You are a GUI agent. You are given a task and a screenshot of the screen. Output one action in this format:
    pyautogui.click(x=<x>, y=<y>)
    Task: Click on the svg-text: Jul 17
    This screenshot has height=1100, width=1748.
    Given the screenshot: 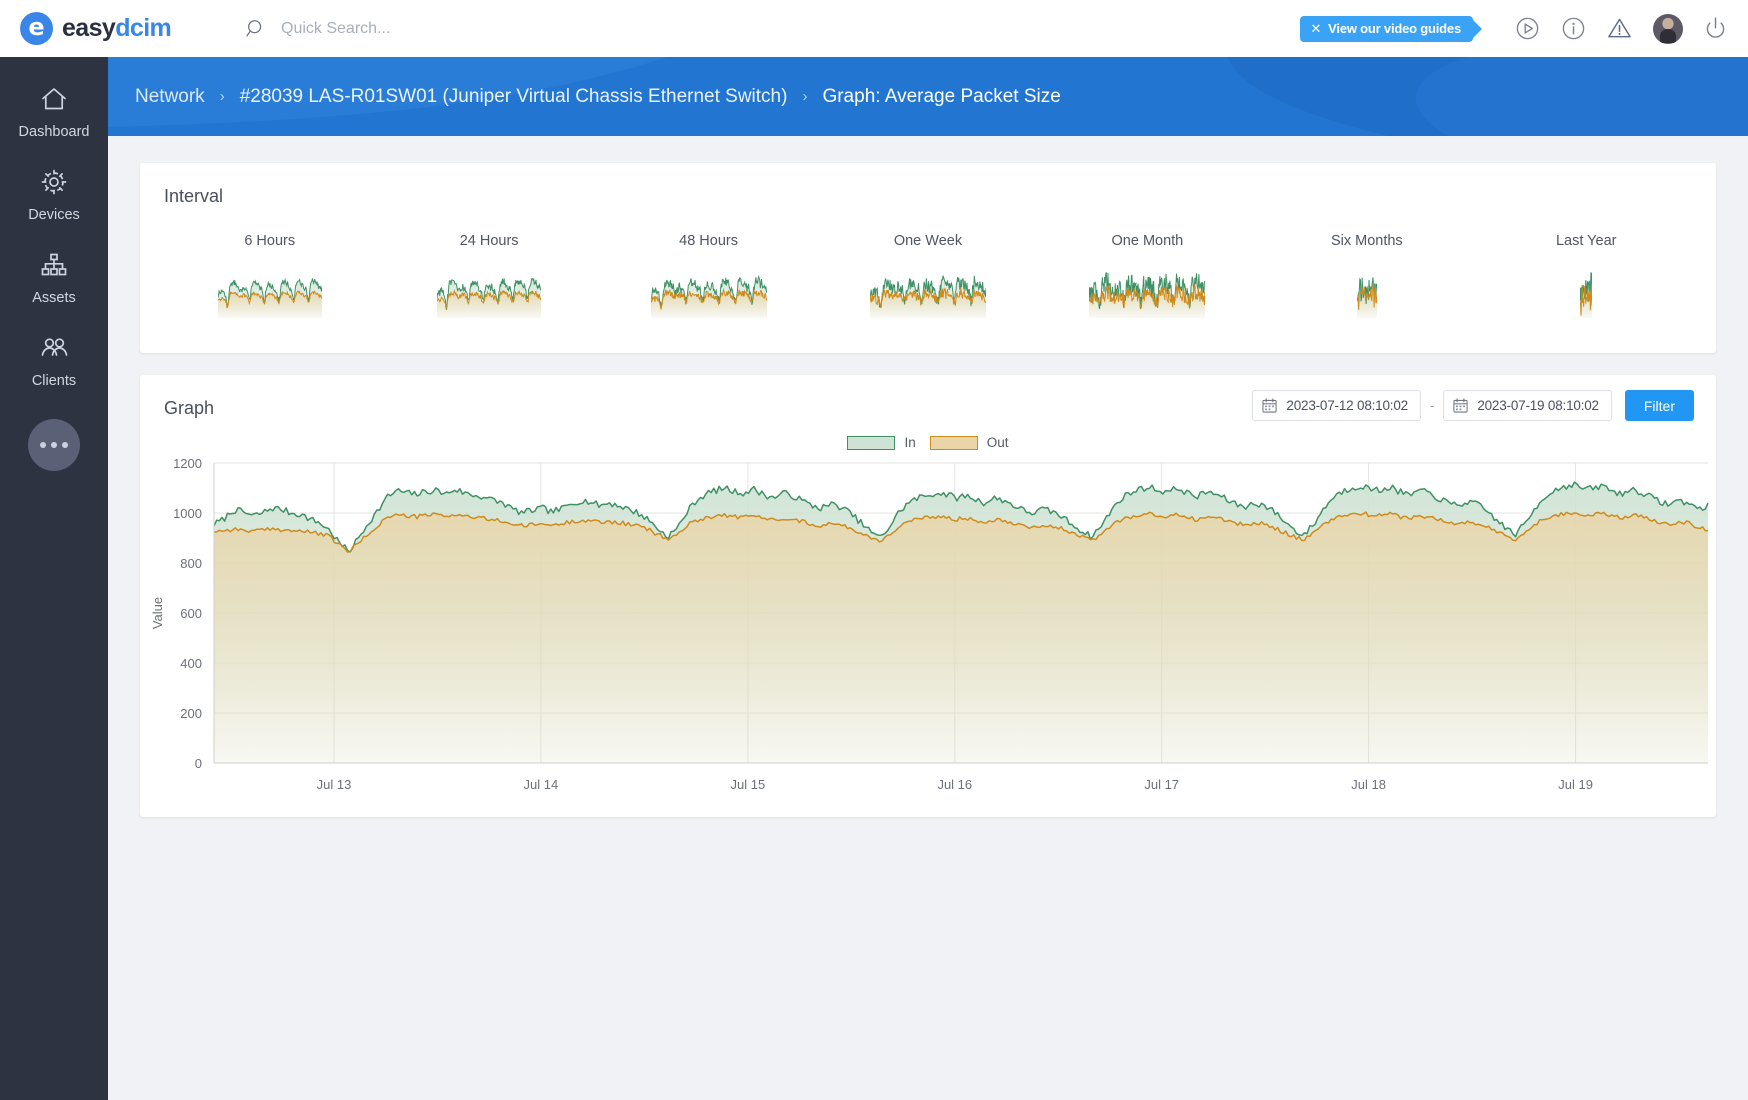 What is the action you would take?
    pyautogui.click(x=1161, y=784)
    